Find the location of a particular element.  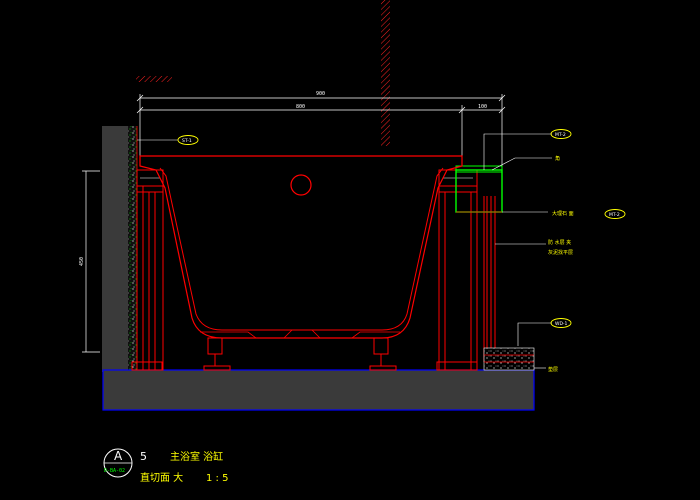

right-floor-fill is located at coordinates (509, 359).